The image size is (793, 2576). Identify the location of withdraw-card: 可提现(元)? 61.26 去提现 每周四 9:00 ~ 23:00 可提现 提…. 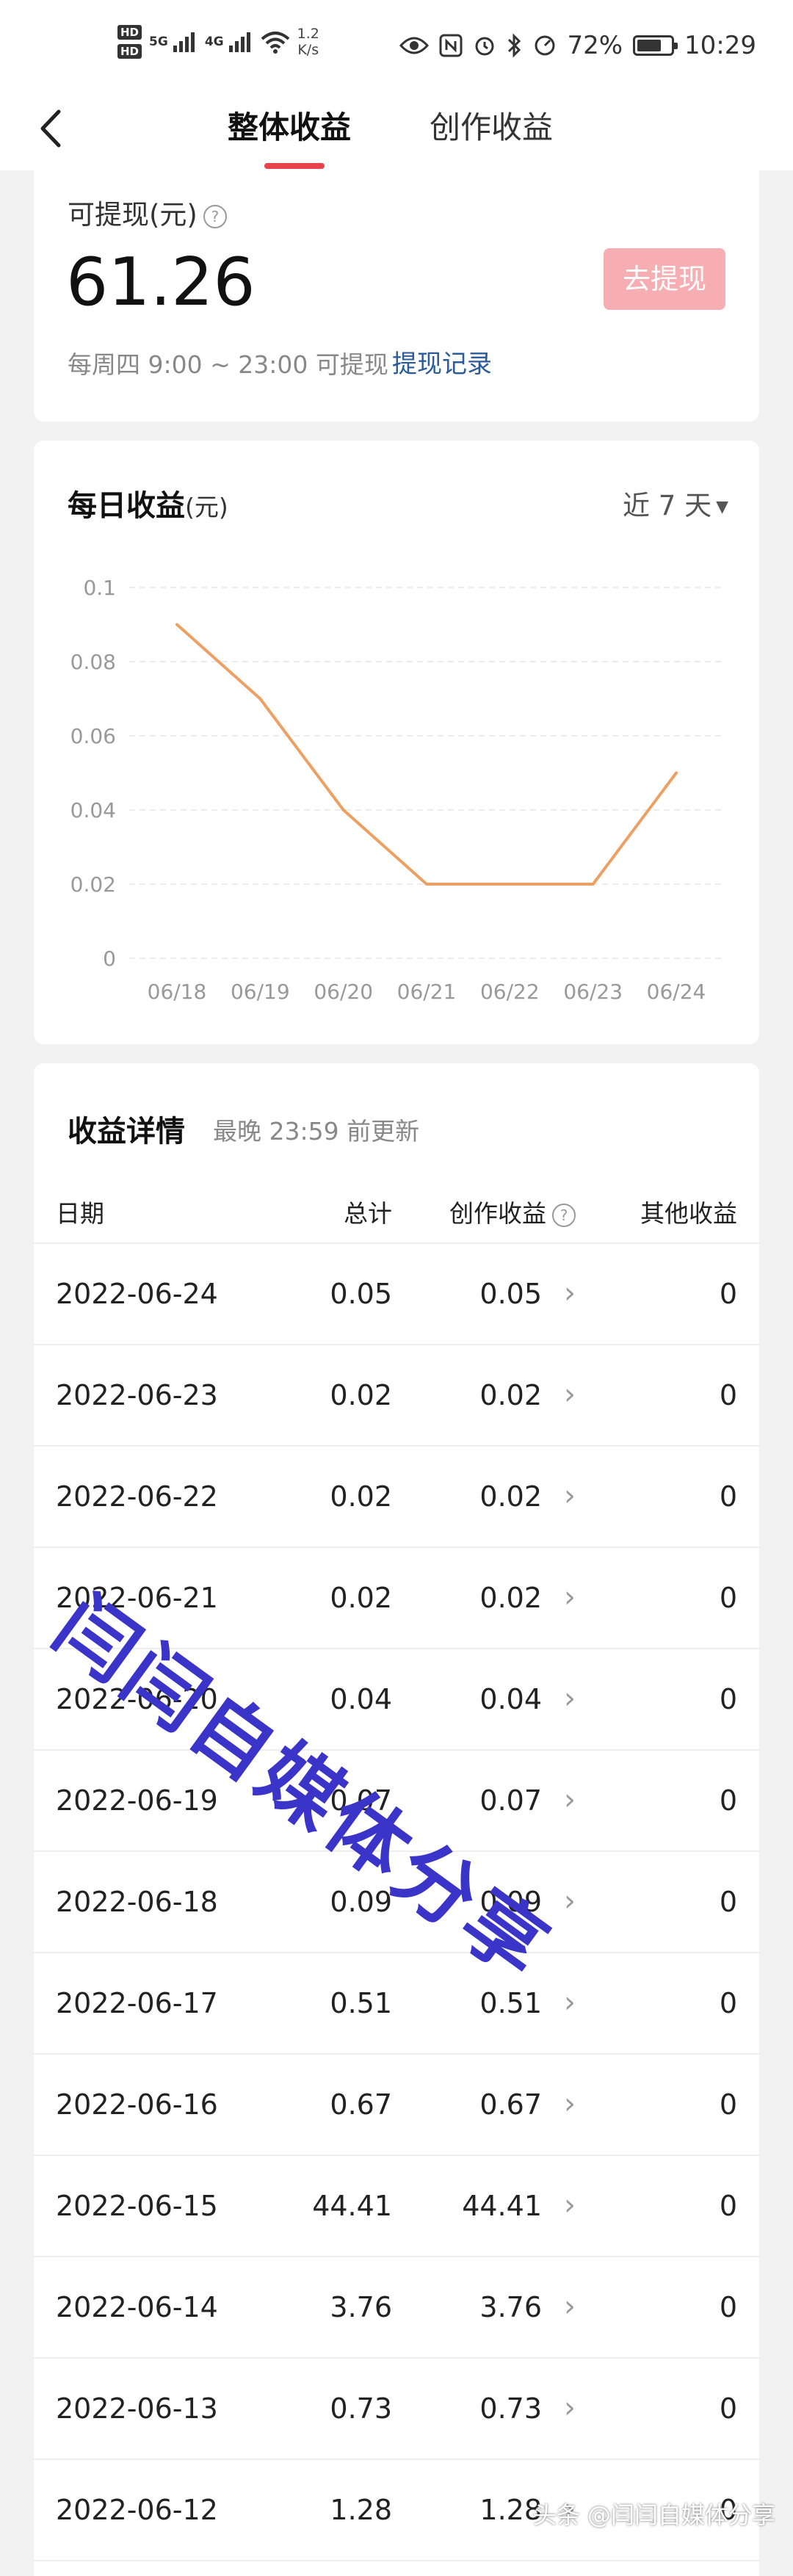
(396, 296).